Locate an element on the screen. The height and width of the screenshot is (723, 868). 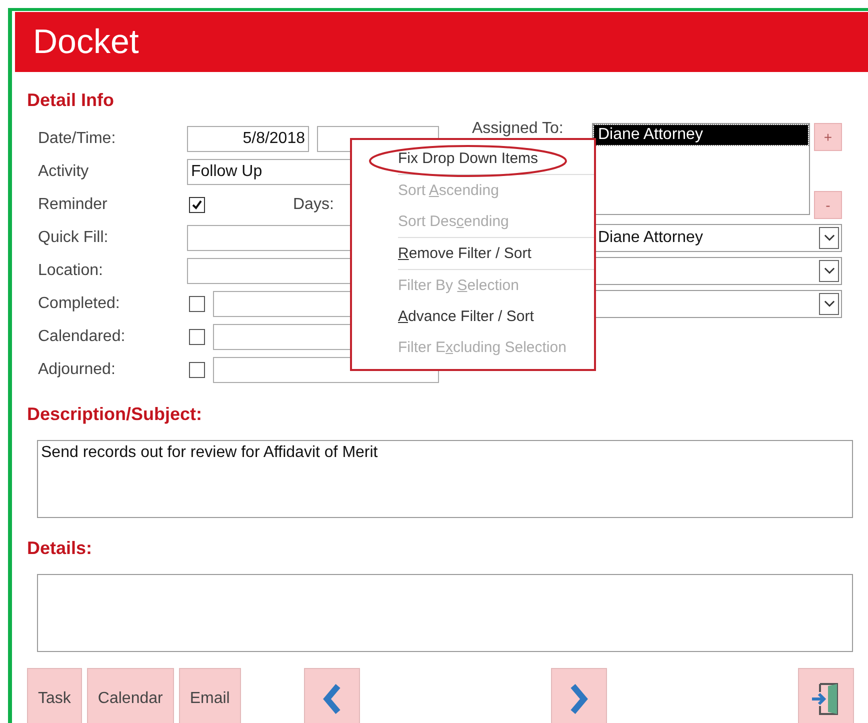
section-heading: Detail Info is located at coordinates (71, 101).